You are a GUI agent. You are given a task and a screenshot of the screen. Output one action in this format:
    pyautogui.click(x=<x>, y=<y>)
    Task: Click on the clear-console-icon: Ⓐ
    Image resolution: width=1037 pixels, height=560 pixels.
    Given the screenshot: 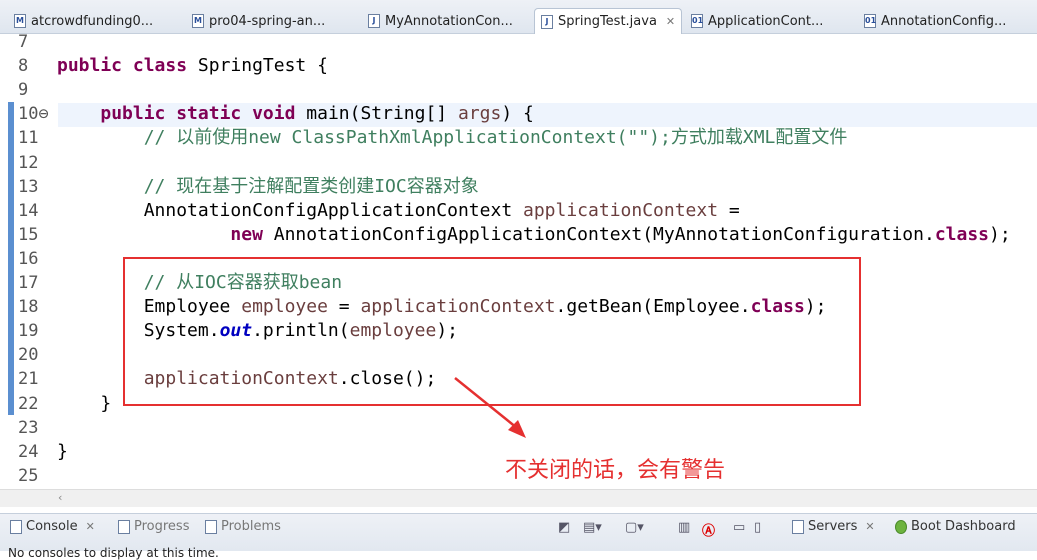 What is the action you would take?
    pyautogui.click(x=708, y=529)
    